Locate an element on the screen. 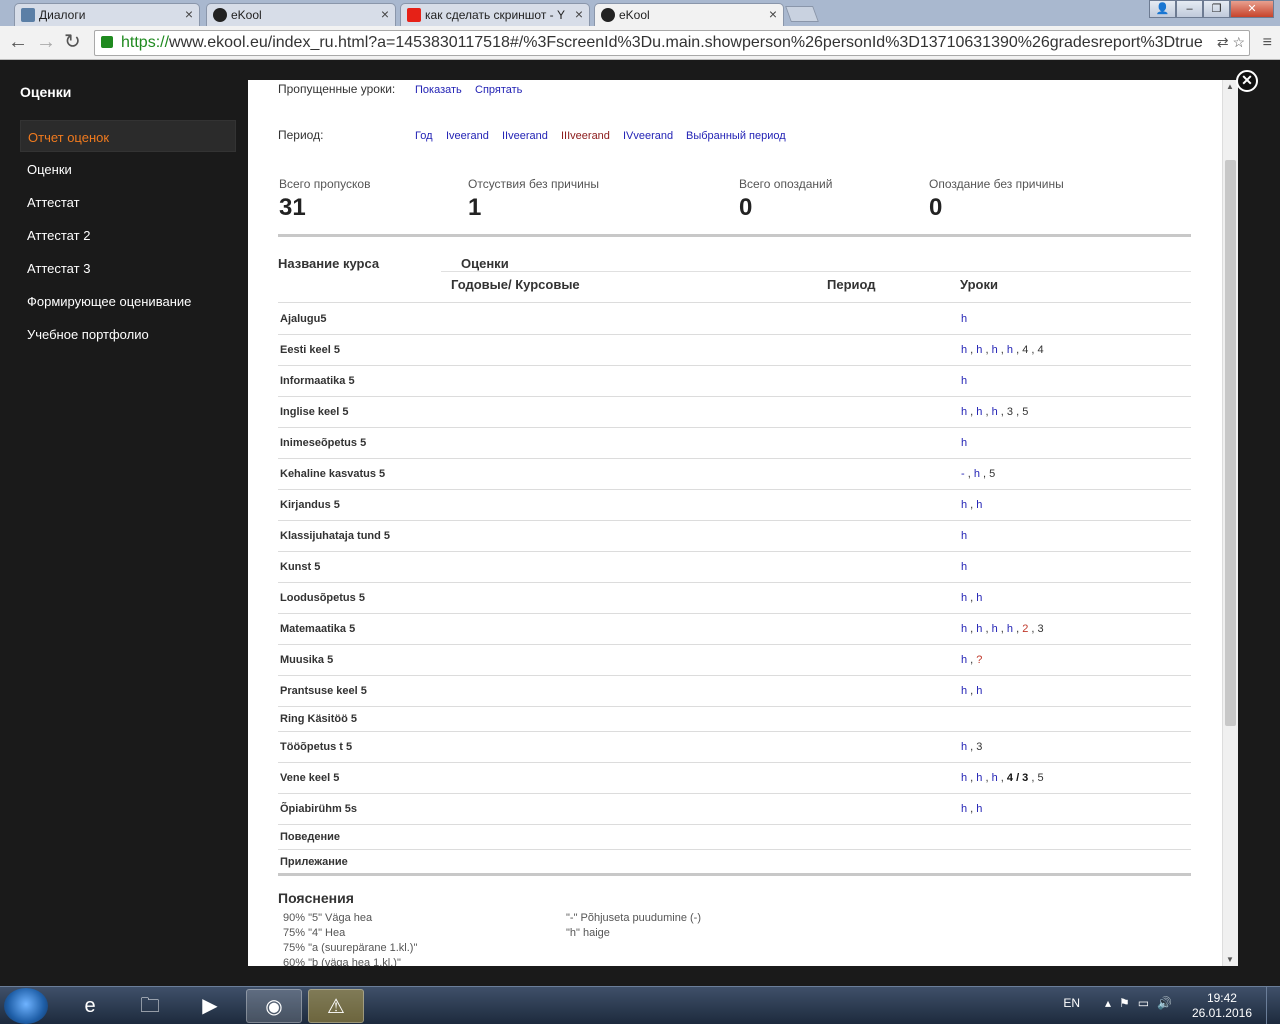 The height and width of the screenshot is (1024, 1280). forward-icon: → is located at coordinates (46, 42).